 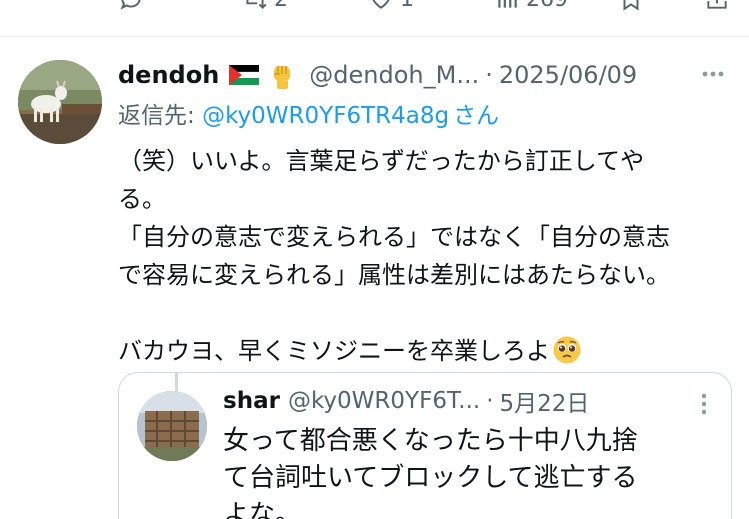 What do you see at coordinates (704, 404) in the screenshot?
I see `quoted-more-options-icon` at bounding box center [704, 404].